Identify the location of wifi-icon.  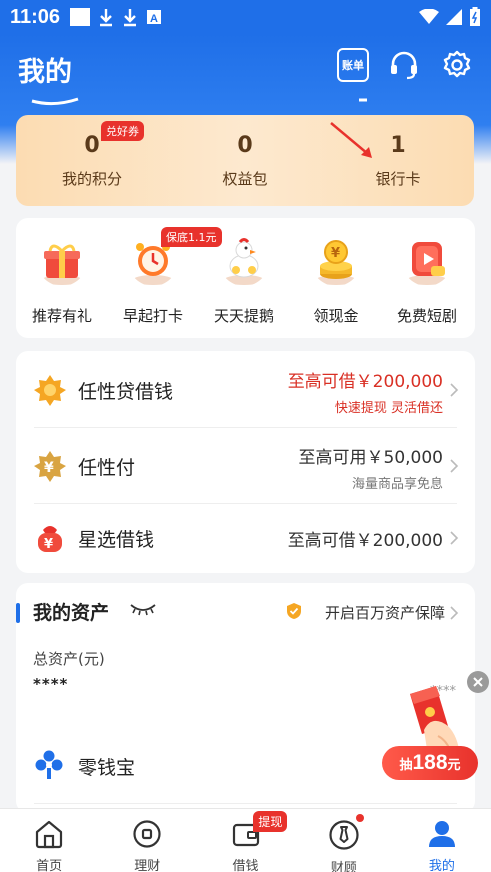
(429, 16).